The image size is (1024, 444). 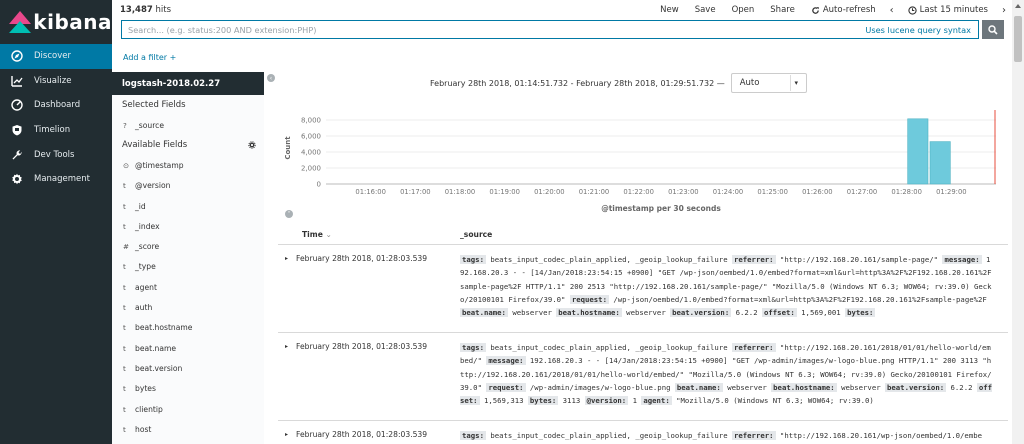 What do you see at coordinates (460, 192) in the screenshot?
I see `x-tick-label: 01:18:00` at bounding box center [460, 192].